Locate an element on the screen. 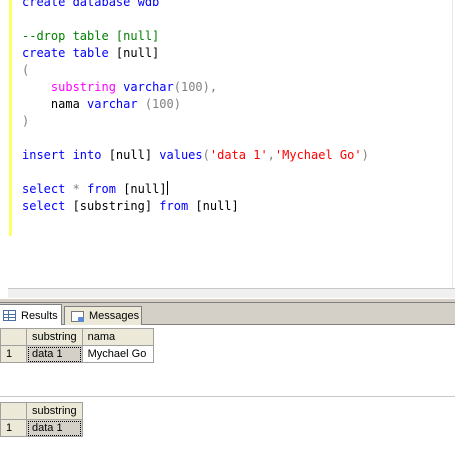 This screenshot has height=452, width=455. code-token: values is located at coordinates (181, 155).